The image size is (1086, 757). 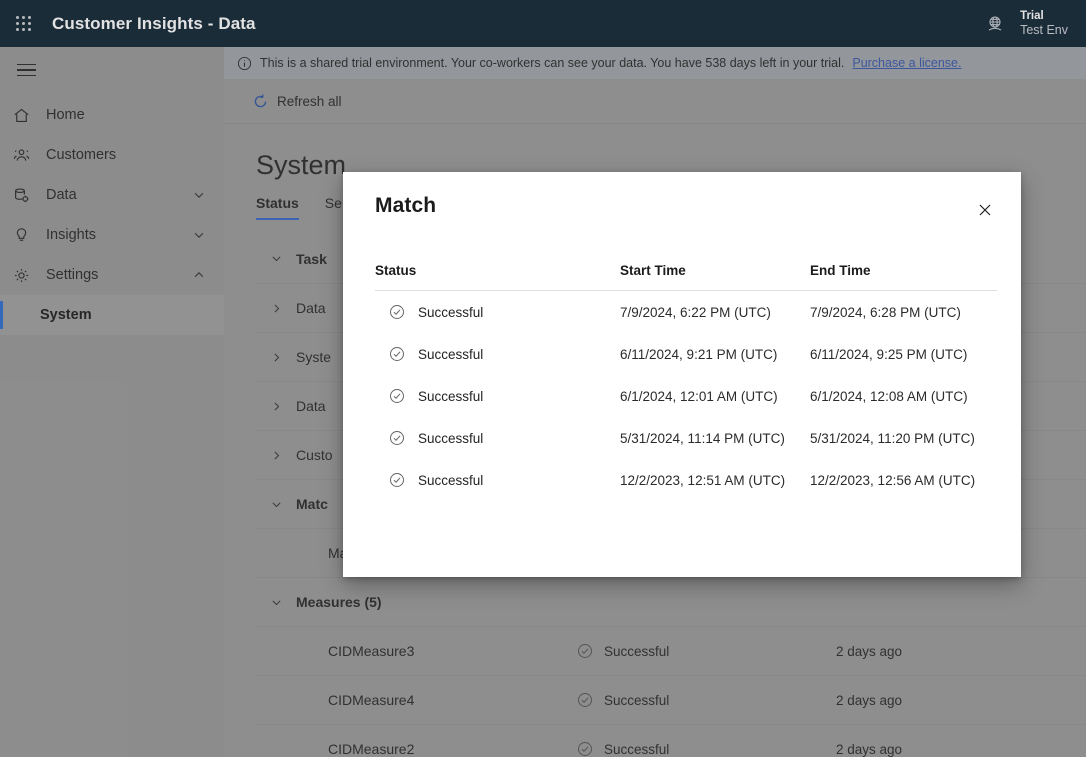 What do you see at coordinates (889, 396) in the screenshot?
I see `cell-end-time: 6/1/2024, 12:08 AM (UTC)` at bounding box center [889, 396].